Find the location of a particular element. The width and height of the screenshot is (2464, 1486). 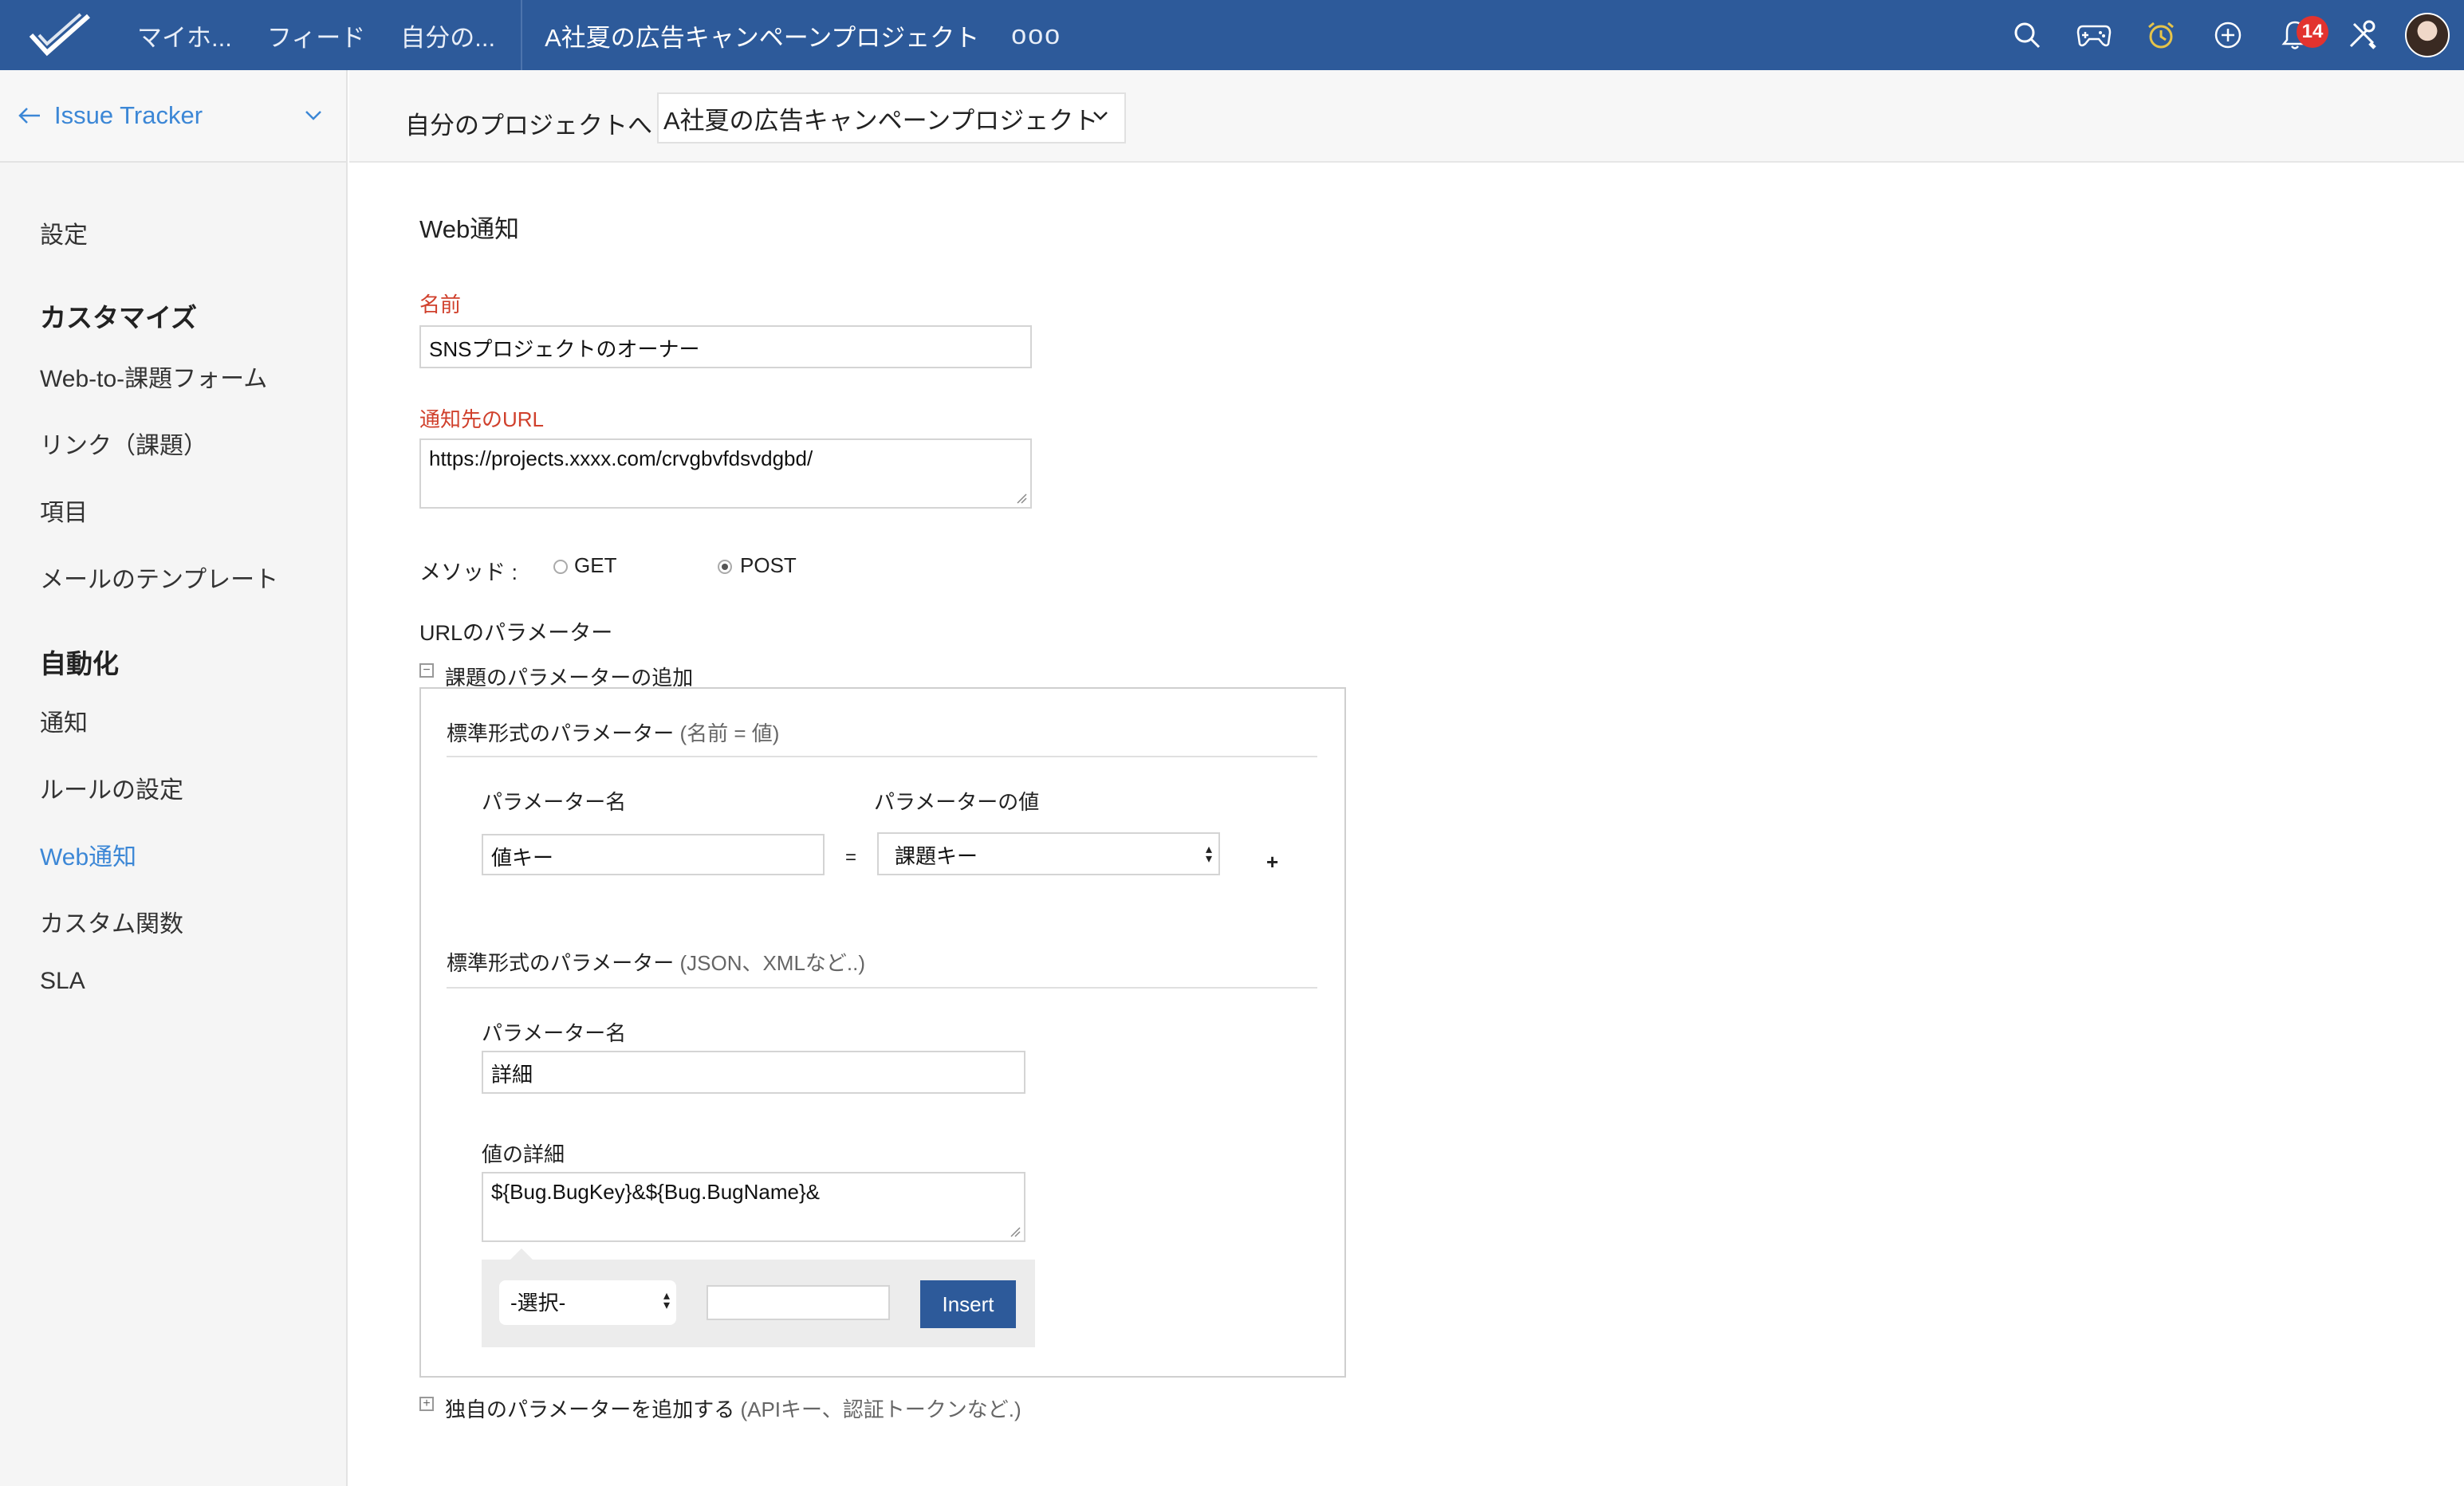

standard-params2-title: 標準形式のパラメーター is located at coordinates (561, 963).